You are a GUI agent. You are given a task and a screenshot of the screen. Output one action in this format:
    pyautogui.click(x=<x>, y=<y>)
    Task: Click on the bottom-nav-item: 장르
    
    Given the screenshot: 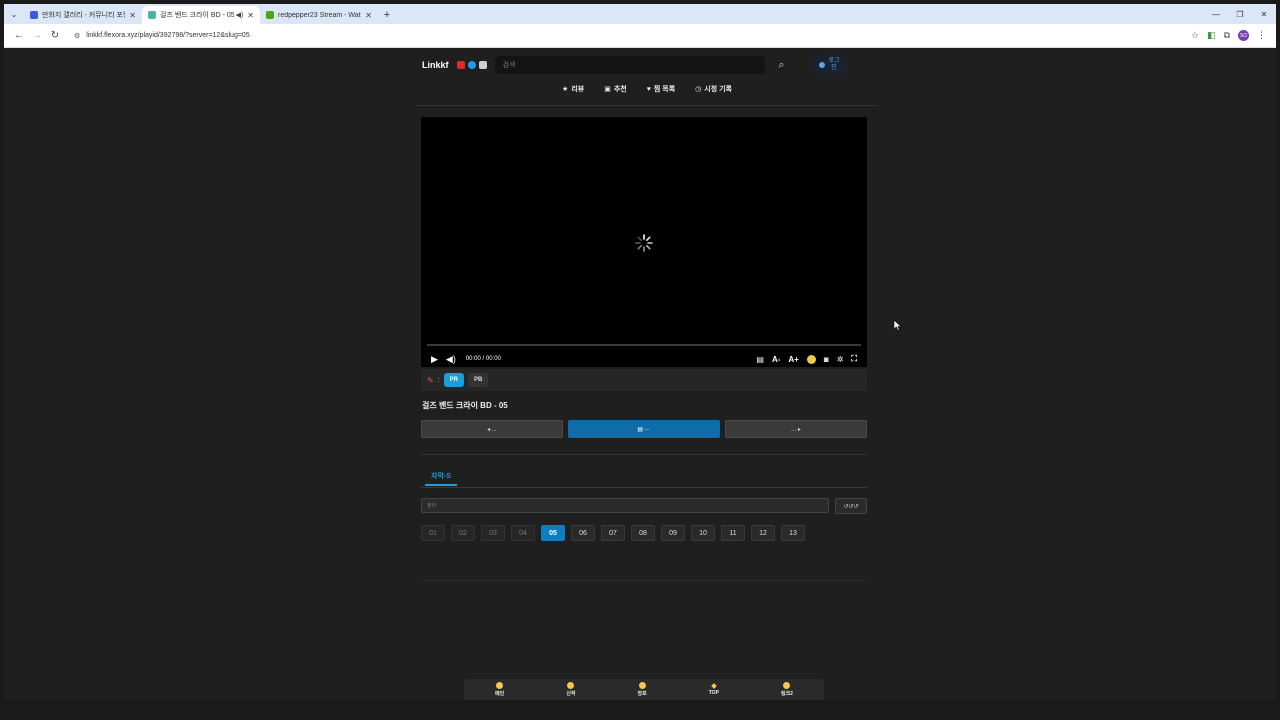 What is the action you would take?
    pyautogui.click(x=642, y=689)
    